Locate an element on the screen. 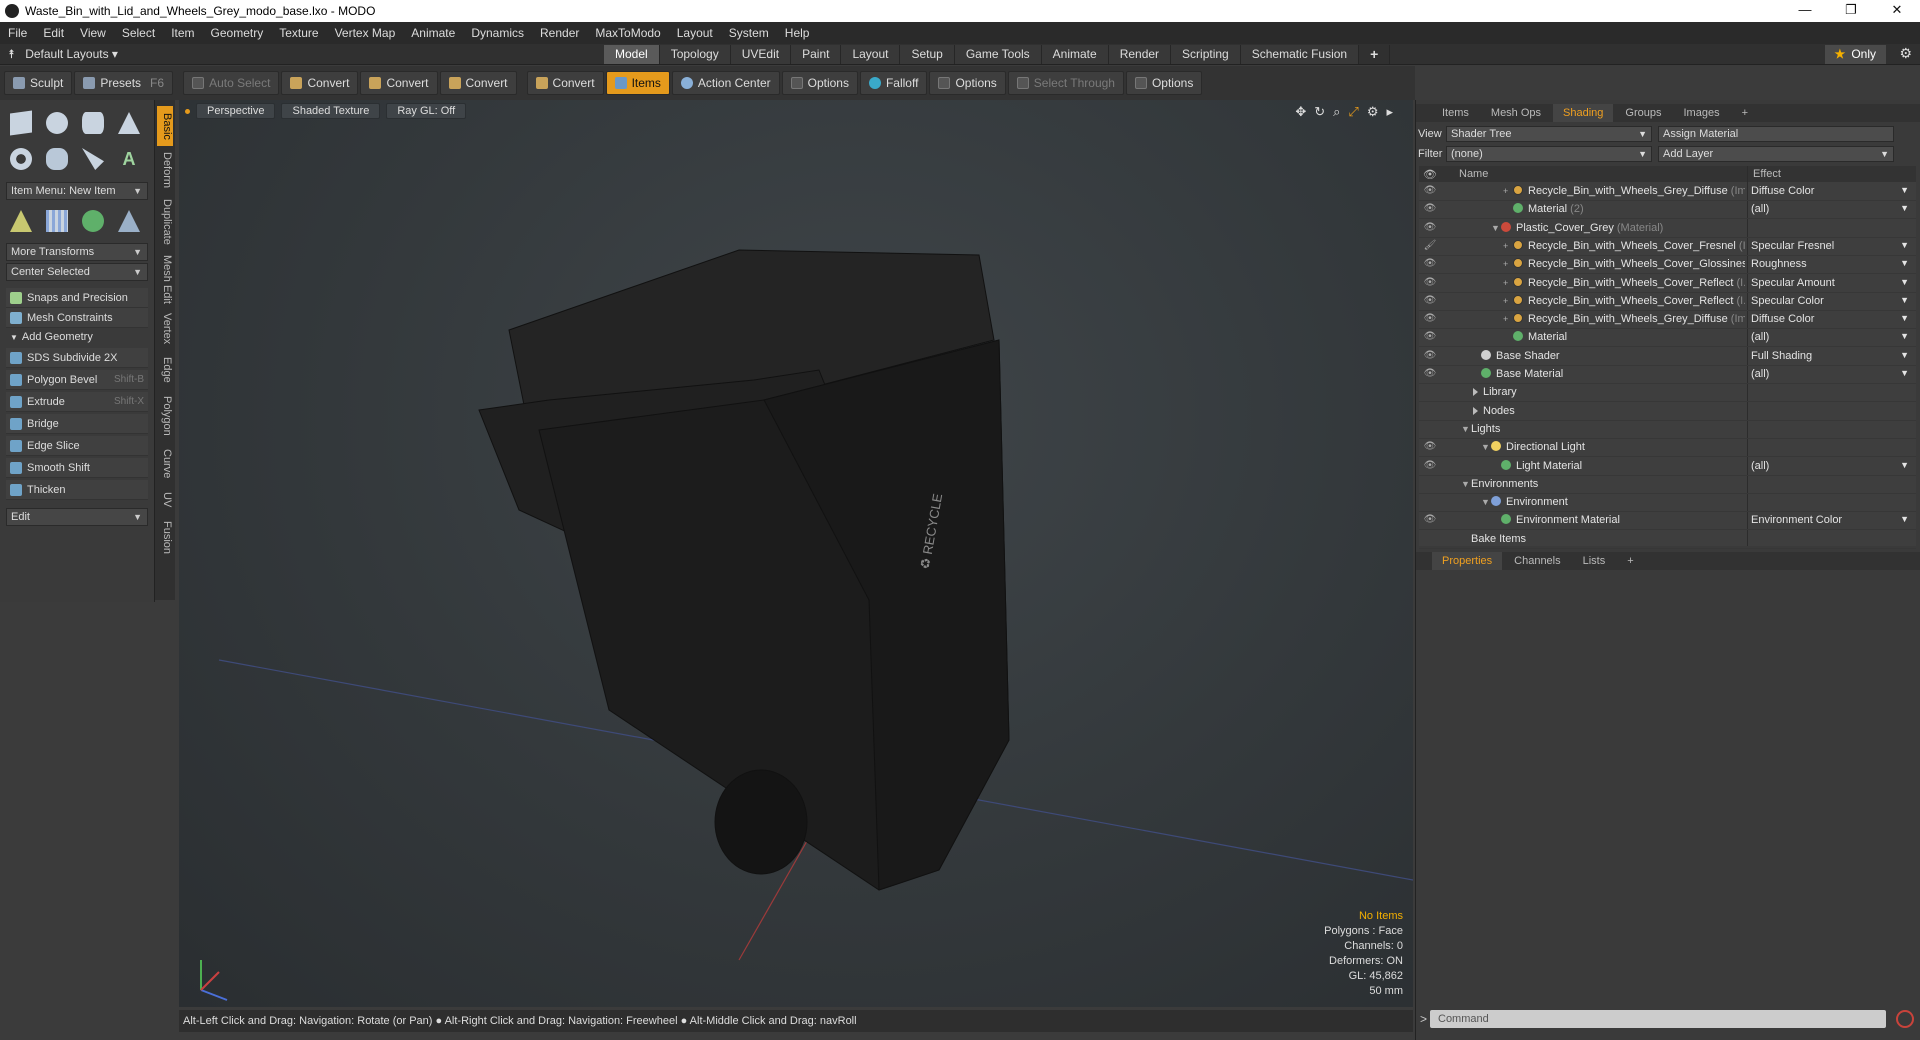 This screenshot has height=1040, width=1920. convert-vertices-button: Convert is located at coordinates (320, 83).